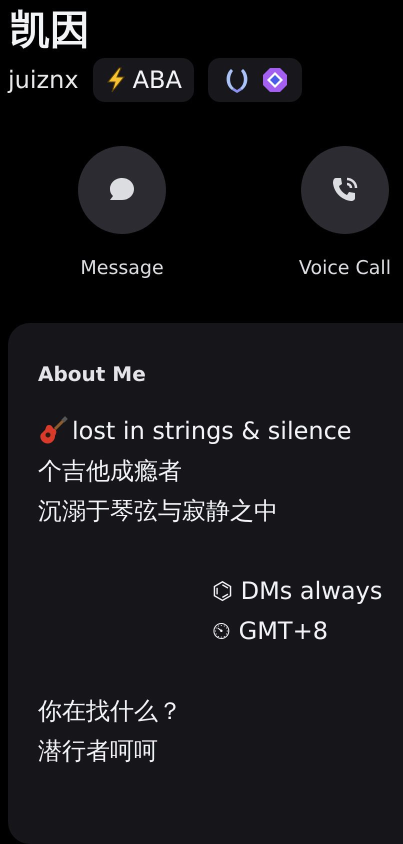  Describe the element at coordinates (143, 80) in the screenshot. I see `guild-tag: ABA` at that location.